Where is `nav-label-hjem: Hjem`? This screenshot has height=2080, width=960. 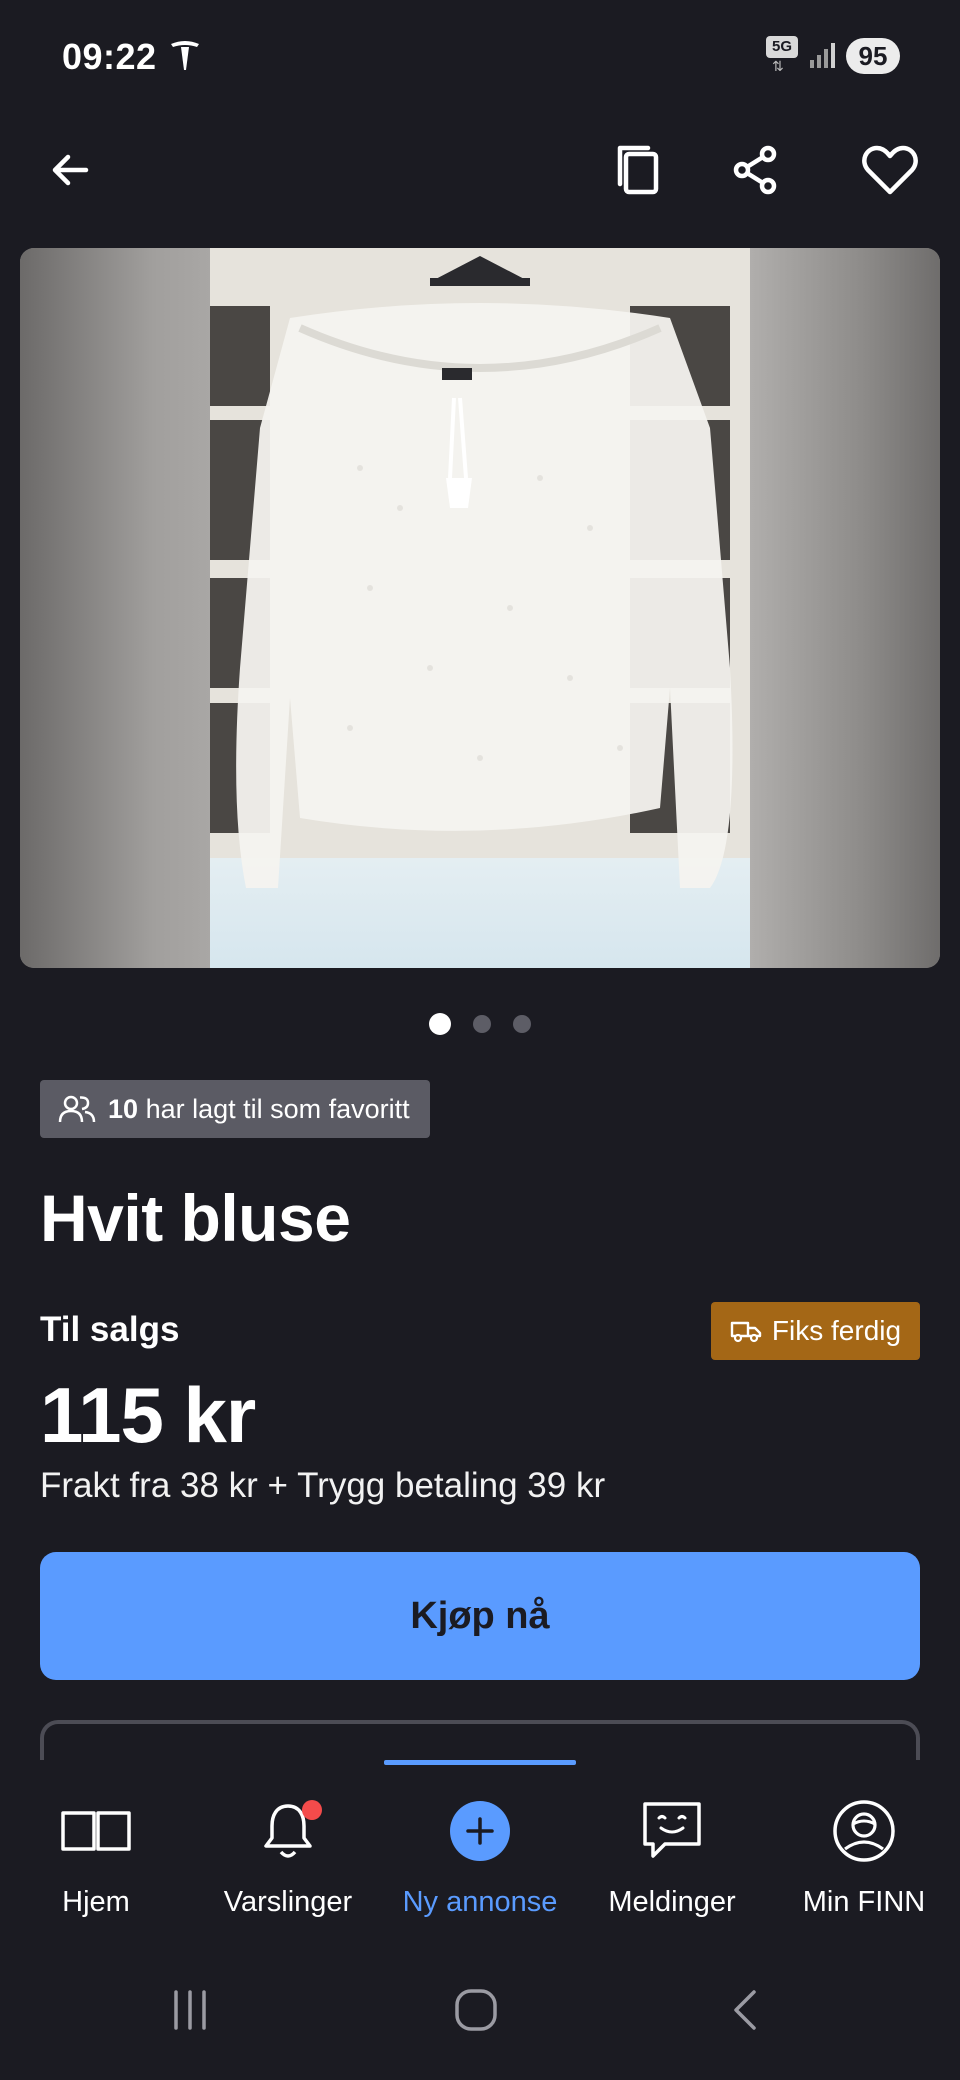 nav-label-hjem: Hjem is located at coordinates (96, 1902).